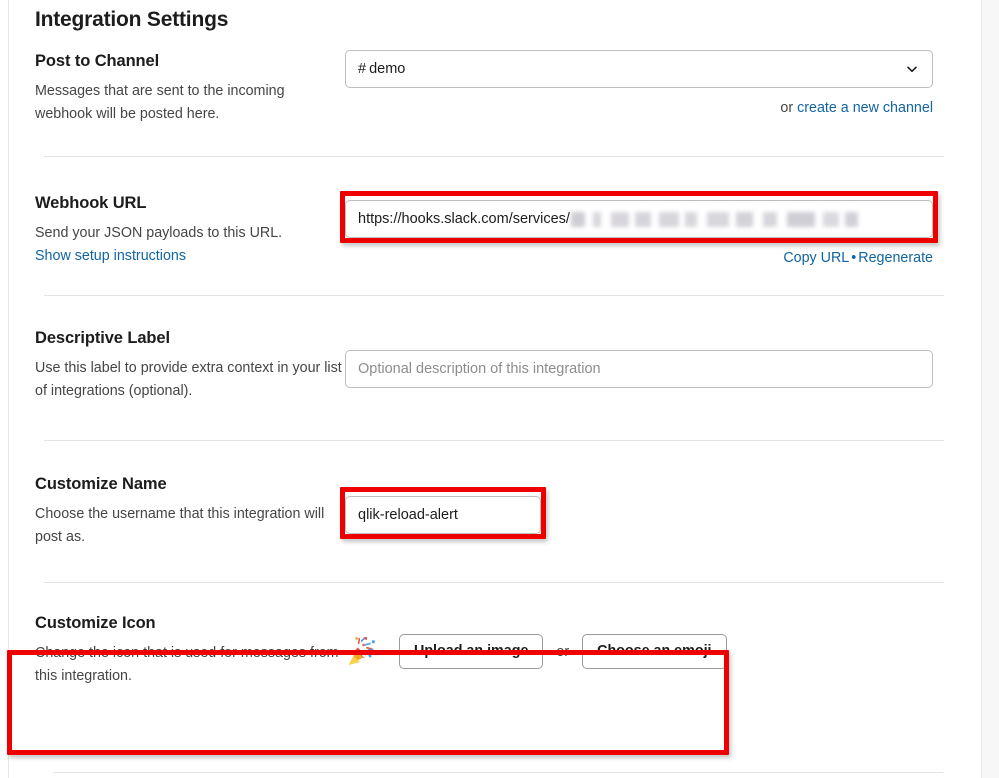 The image size is (999, 778). Describe the element at coordinates (990, 389) in the screenshot. I see `vertical-scrollbar` at that location.